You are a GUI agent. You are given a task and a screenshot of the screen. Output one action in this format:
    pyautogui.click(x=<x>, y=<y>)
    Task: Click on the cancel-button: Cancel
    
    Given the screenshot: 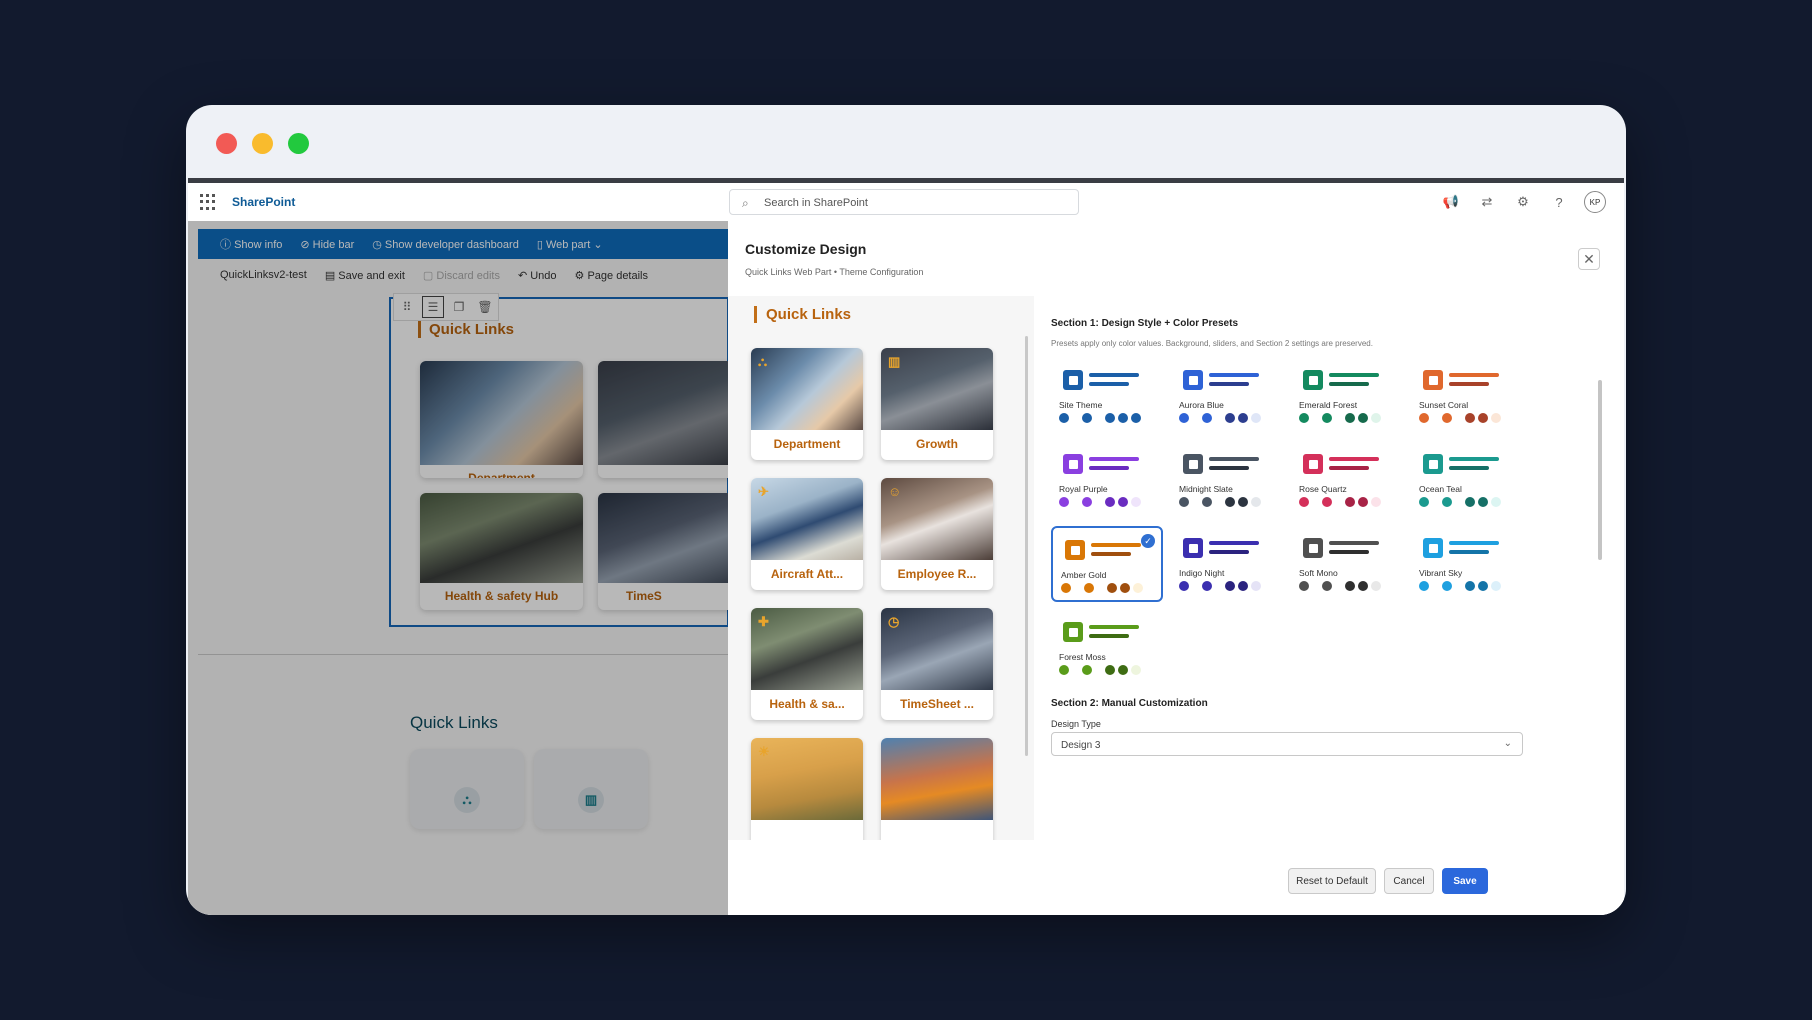 What is the action you would take?
    pyautogui.click(x=1409, y=881)
    